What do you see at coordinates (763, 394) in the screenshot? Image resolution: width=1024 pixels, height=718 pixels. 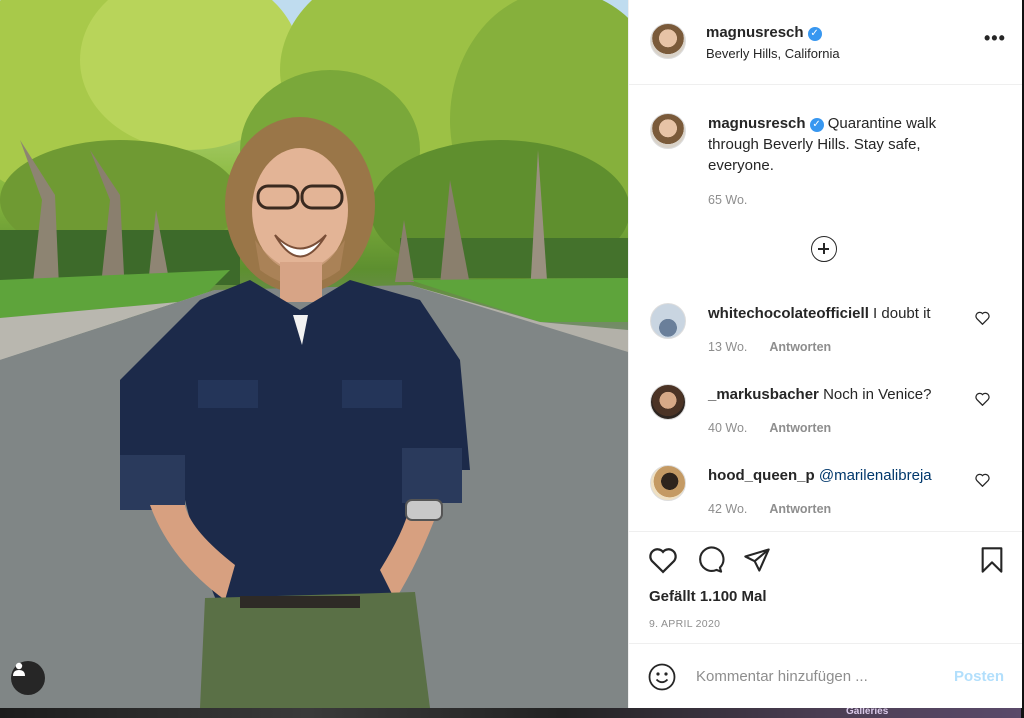 I see `comment-username: _markusbacher` at bounding box center [763, 394].